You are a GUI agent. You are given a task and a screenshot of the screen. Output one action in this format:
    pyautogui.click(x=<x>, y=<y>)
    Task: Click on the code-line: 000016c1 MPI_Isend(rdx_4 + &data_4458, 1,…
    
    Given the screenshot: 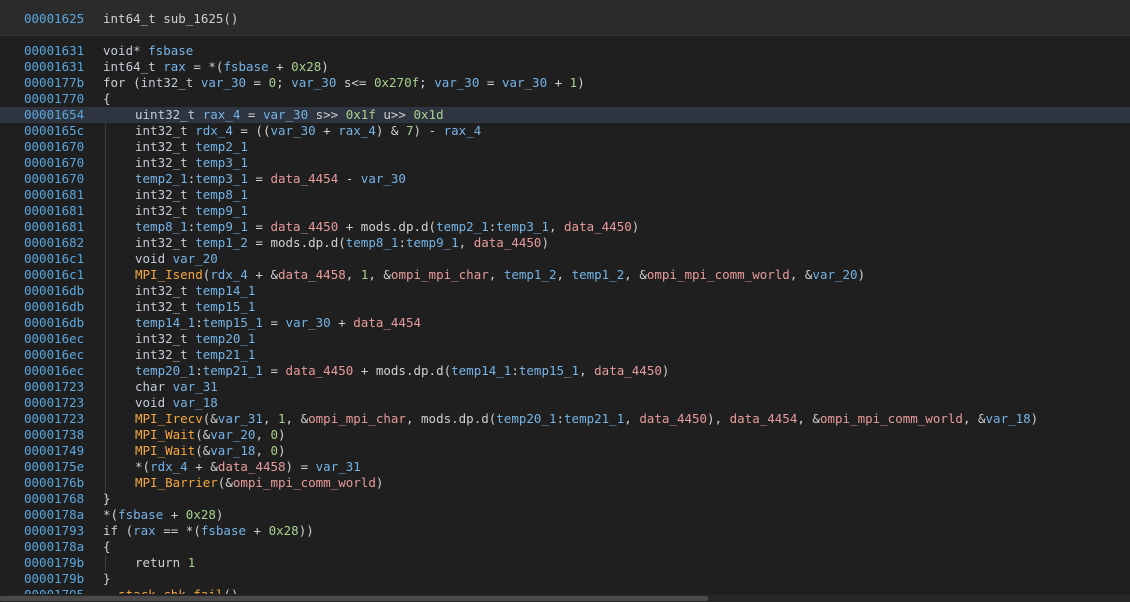 What is the action you would take?
    pyautogui.click(x=565, y=275)
    